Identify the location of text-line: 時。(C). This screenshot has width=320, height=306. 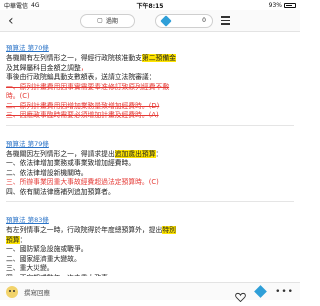
(150, 97).